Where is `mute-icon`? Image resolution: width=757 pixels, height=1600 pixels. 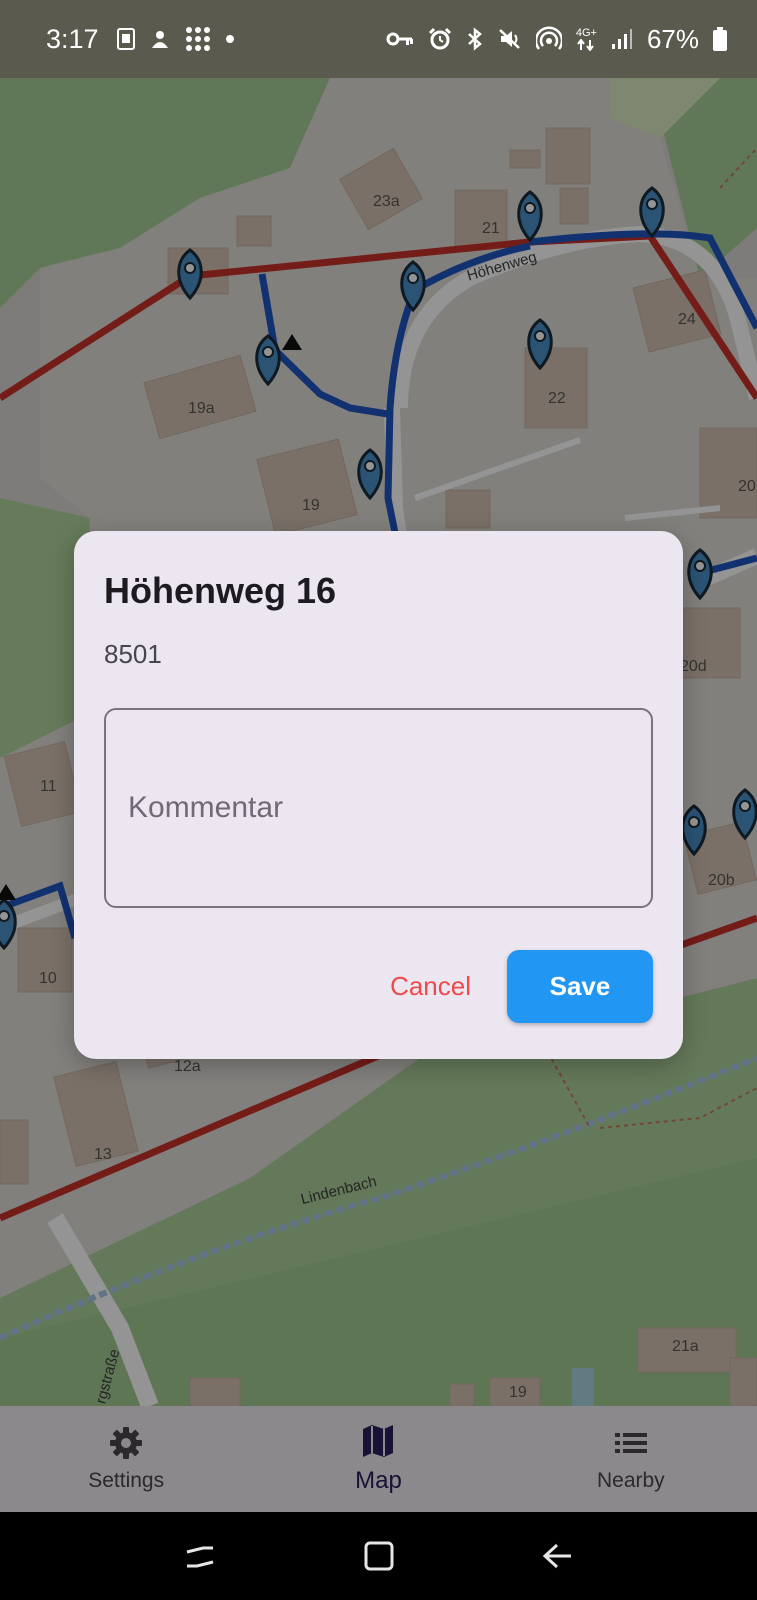 mute-icon is located at coordinates (510, 39).